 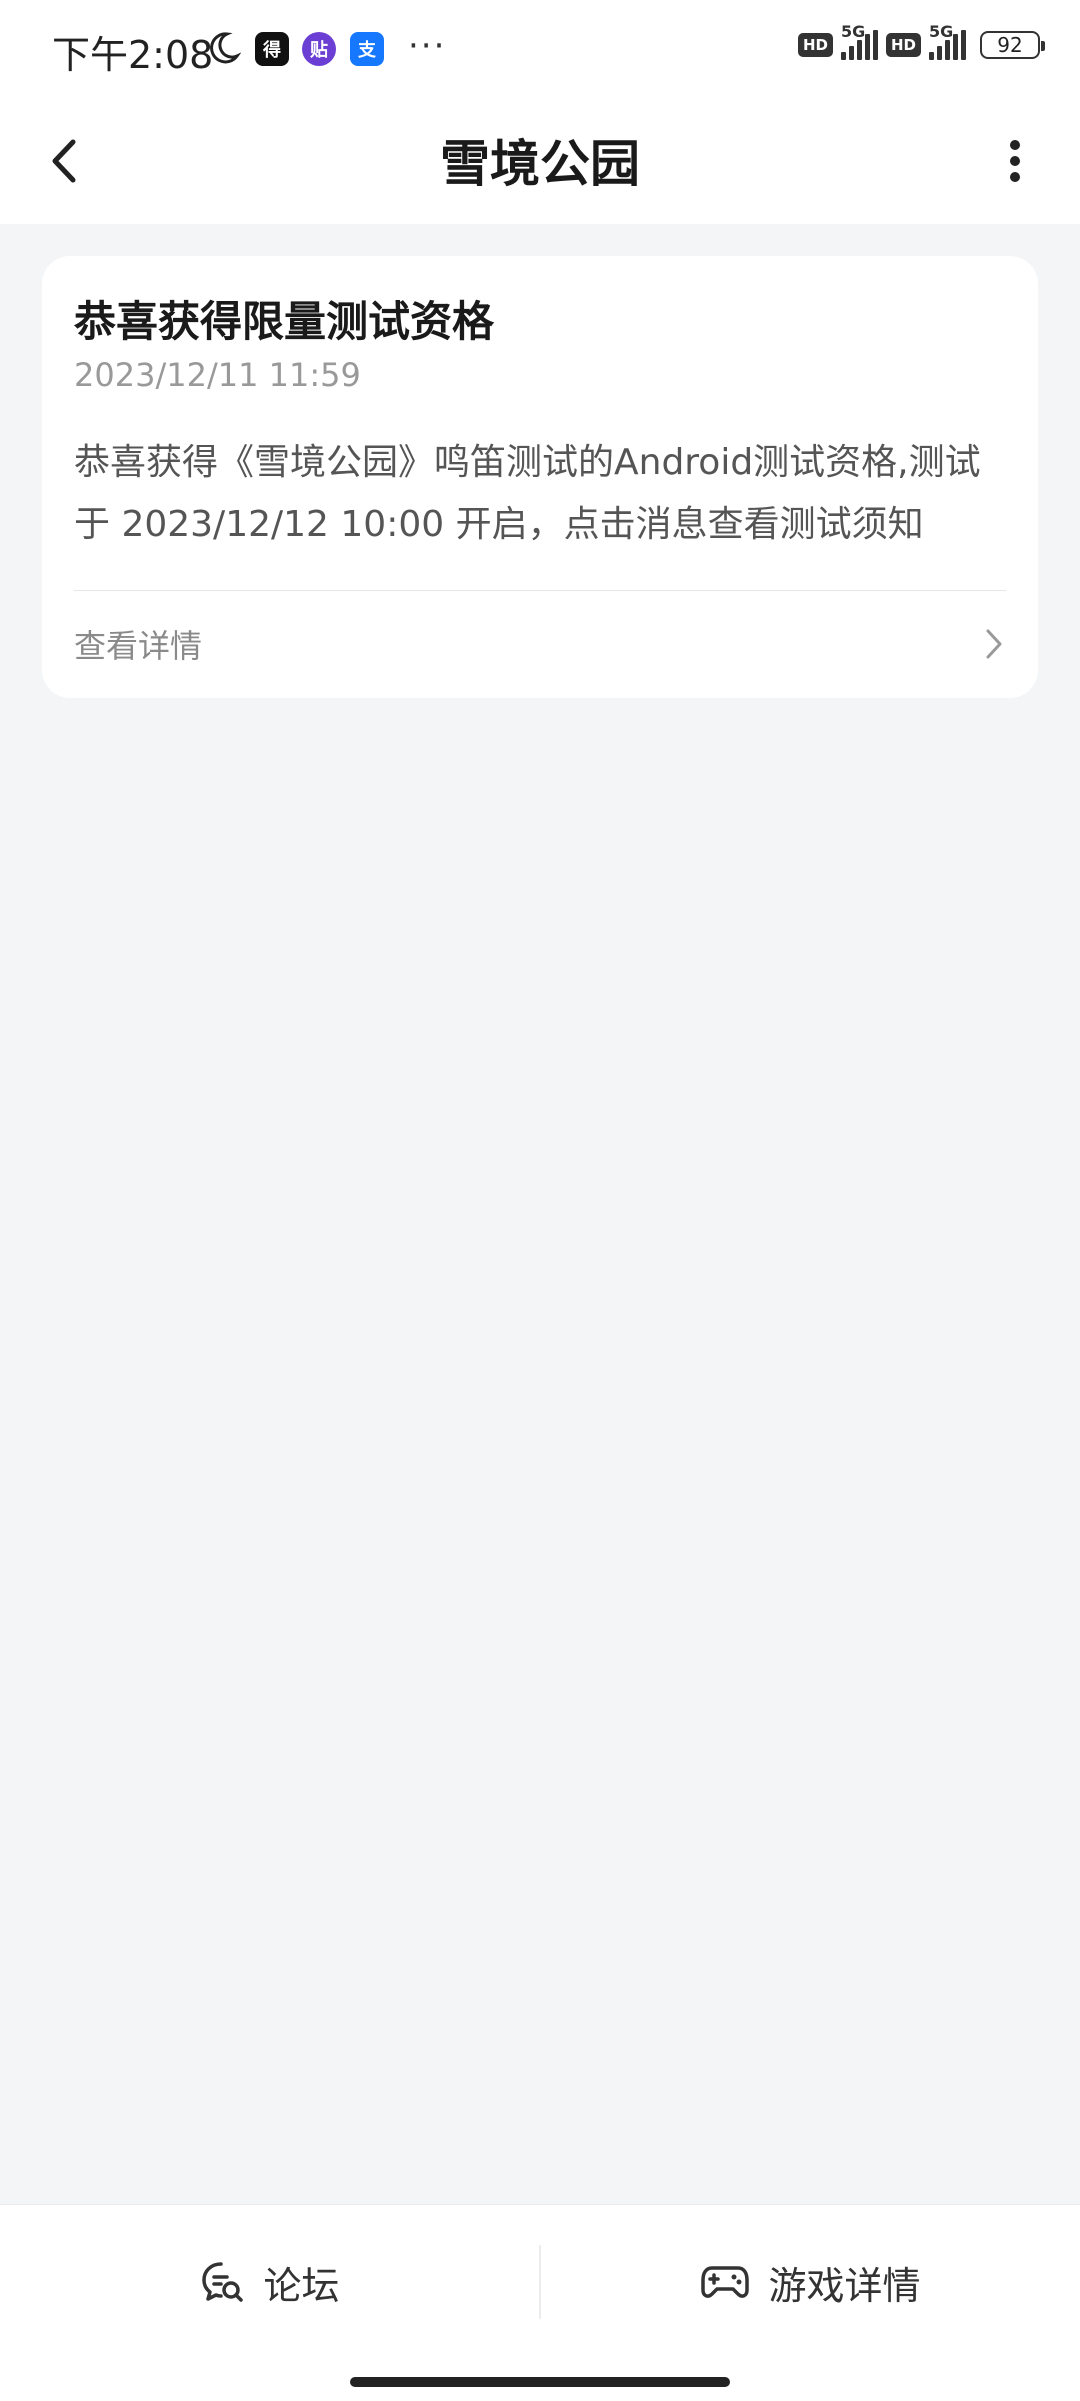 I want to click on forum-tab: 论坛, so click(x=269, y=2282).